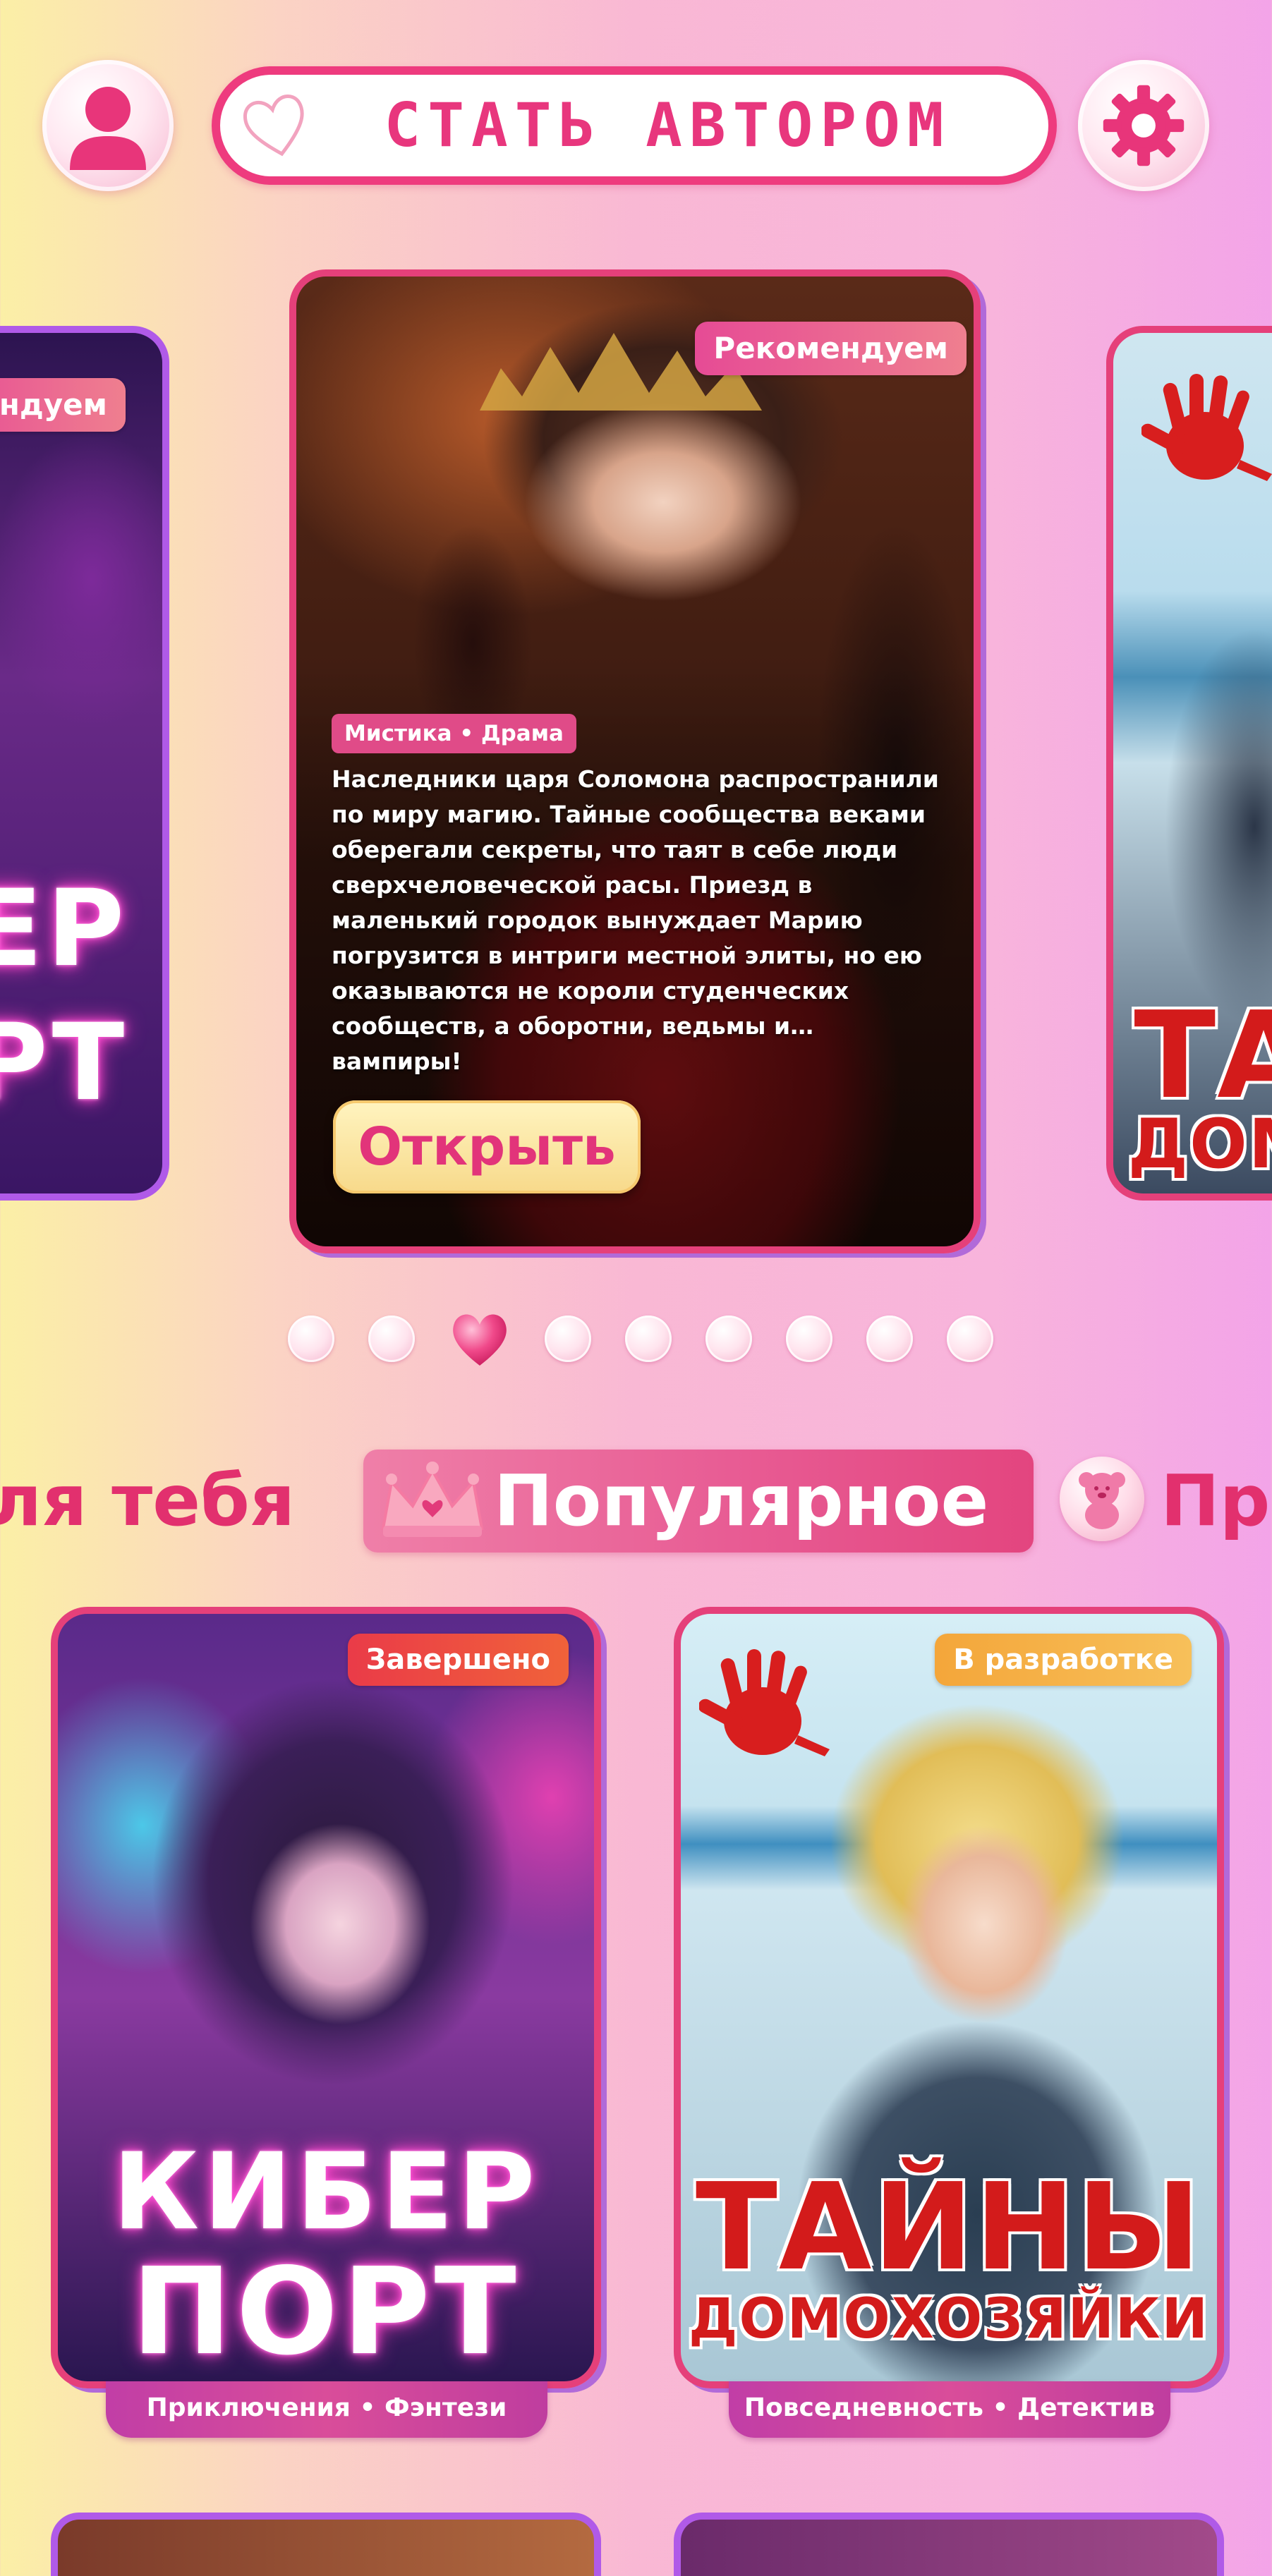 The height and width of the screenshot is (2576, 1272). I want to click on carousel-pagination, so click(641, 1338).